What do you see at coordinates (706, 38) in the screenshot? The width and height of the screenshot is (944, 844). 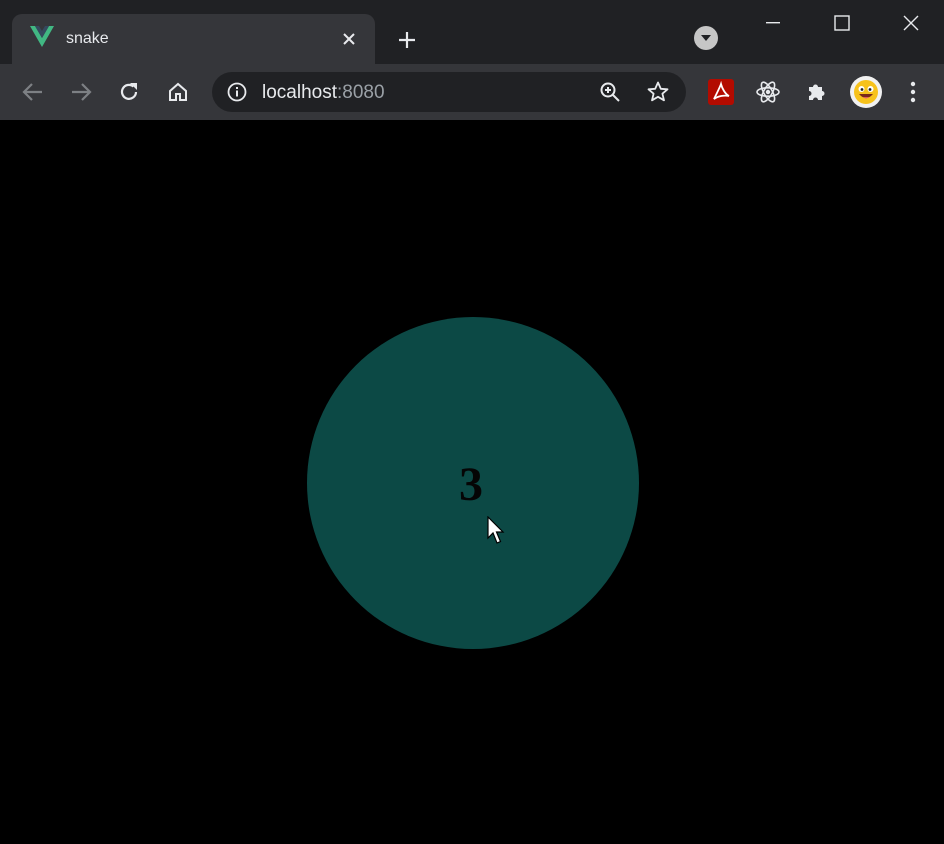 I see `tab-search-chevron-icon` at bounding box center [706, 38].